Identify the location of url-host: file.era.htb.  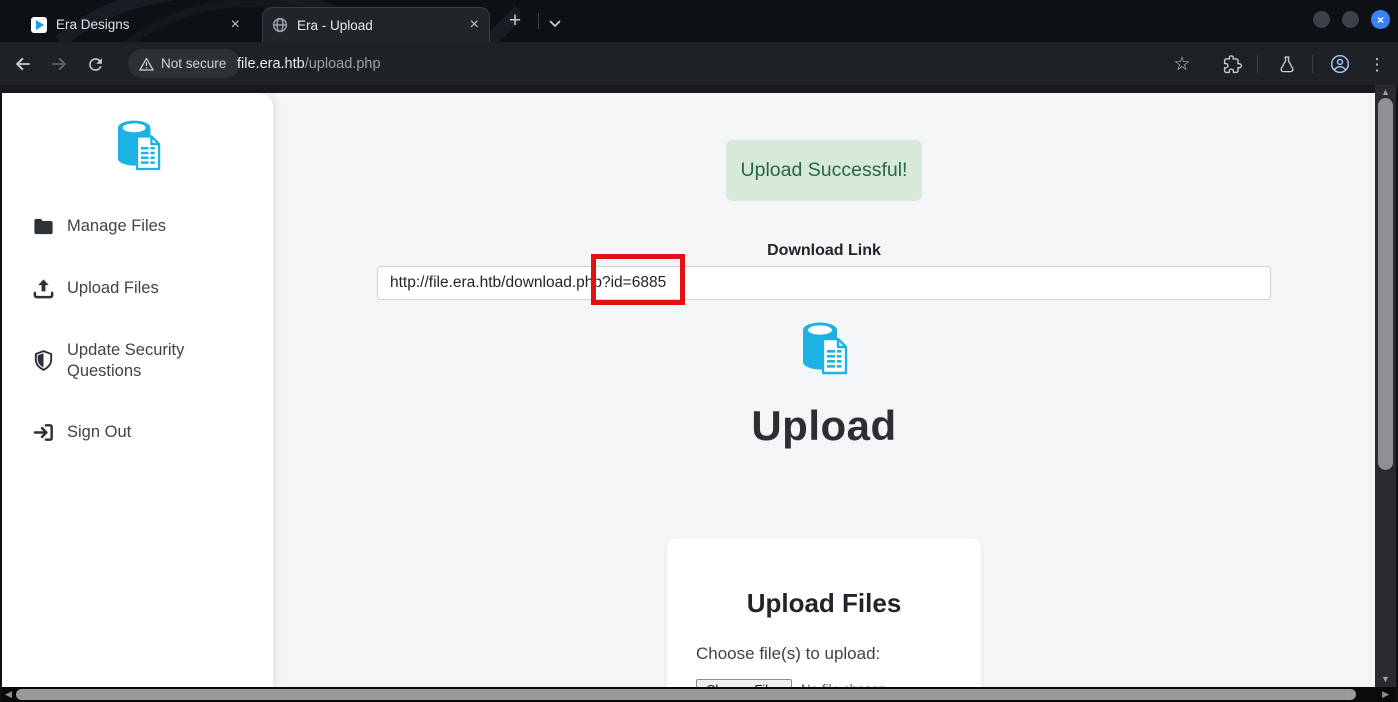
(271, 63).